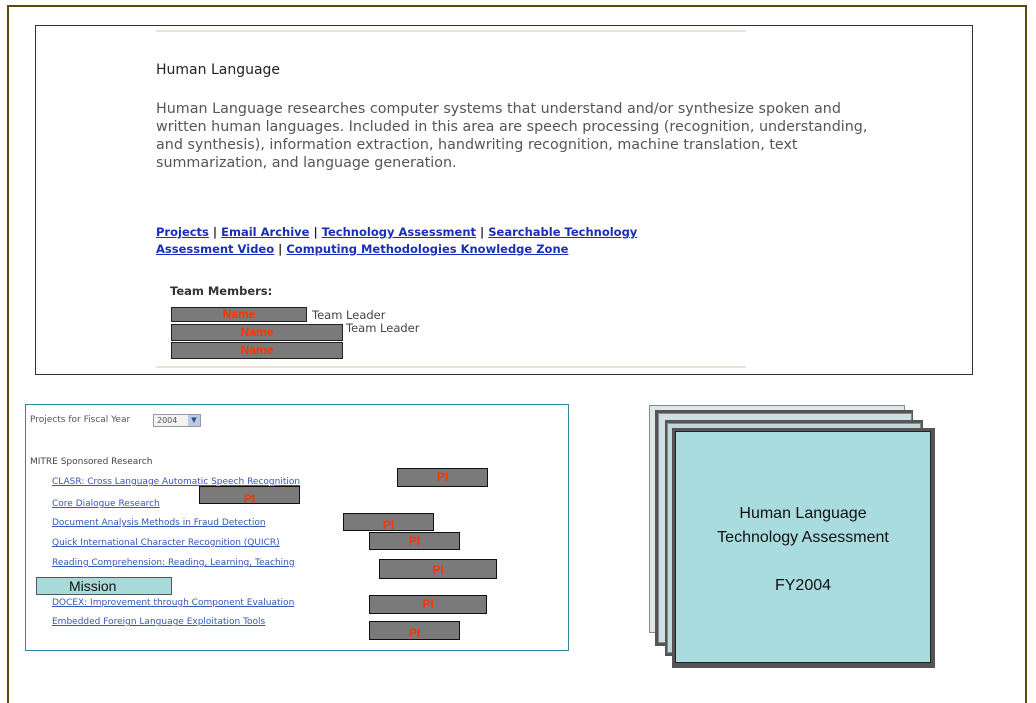  I want to click on projects-link: Projects, so click(182, 232).